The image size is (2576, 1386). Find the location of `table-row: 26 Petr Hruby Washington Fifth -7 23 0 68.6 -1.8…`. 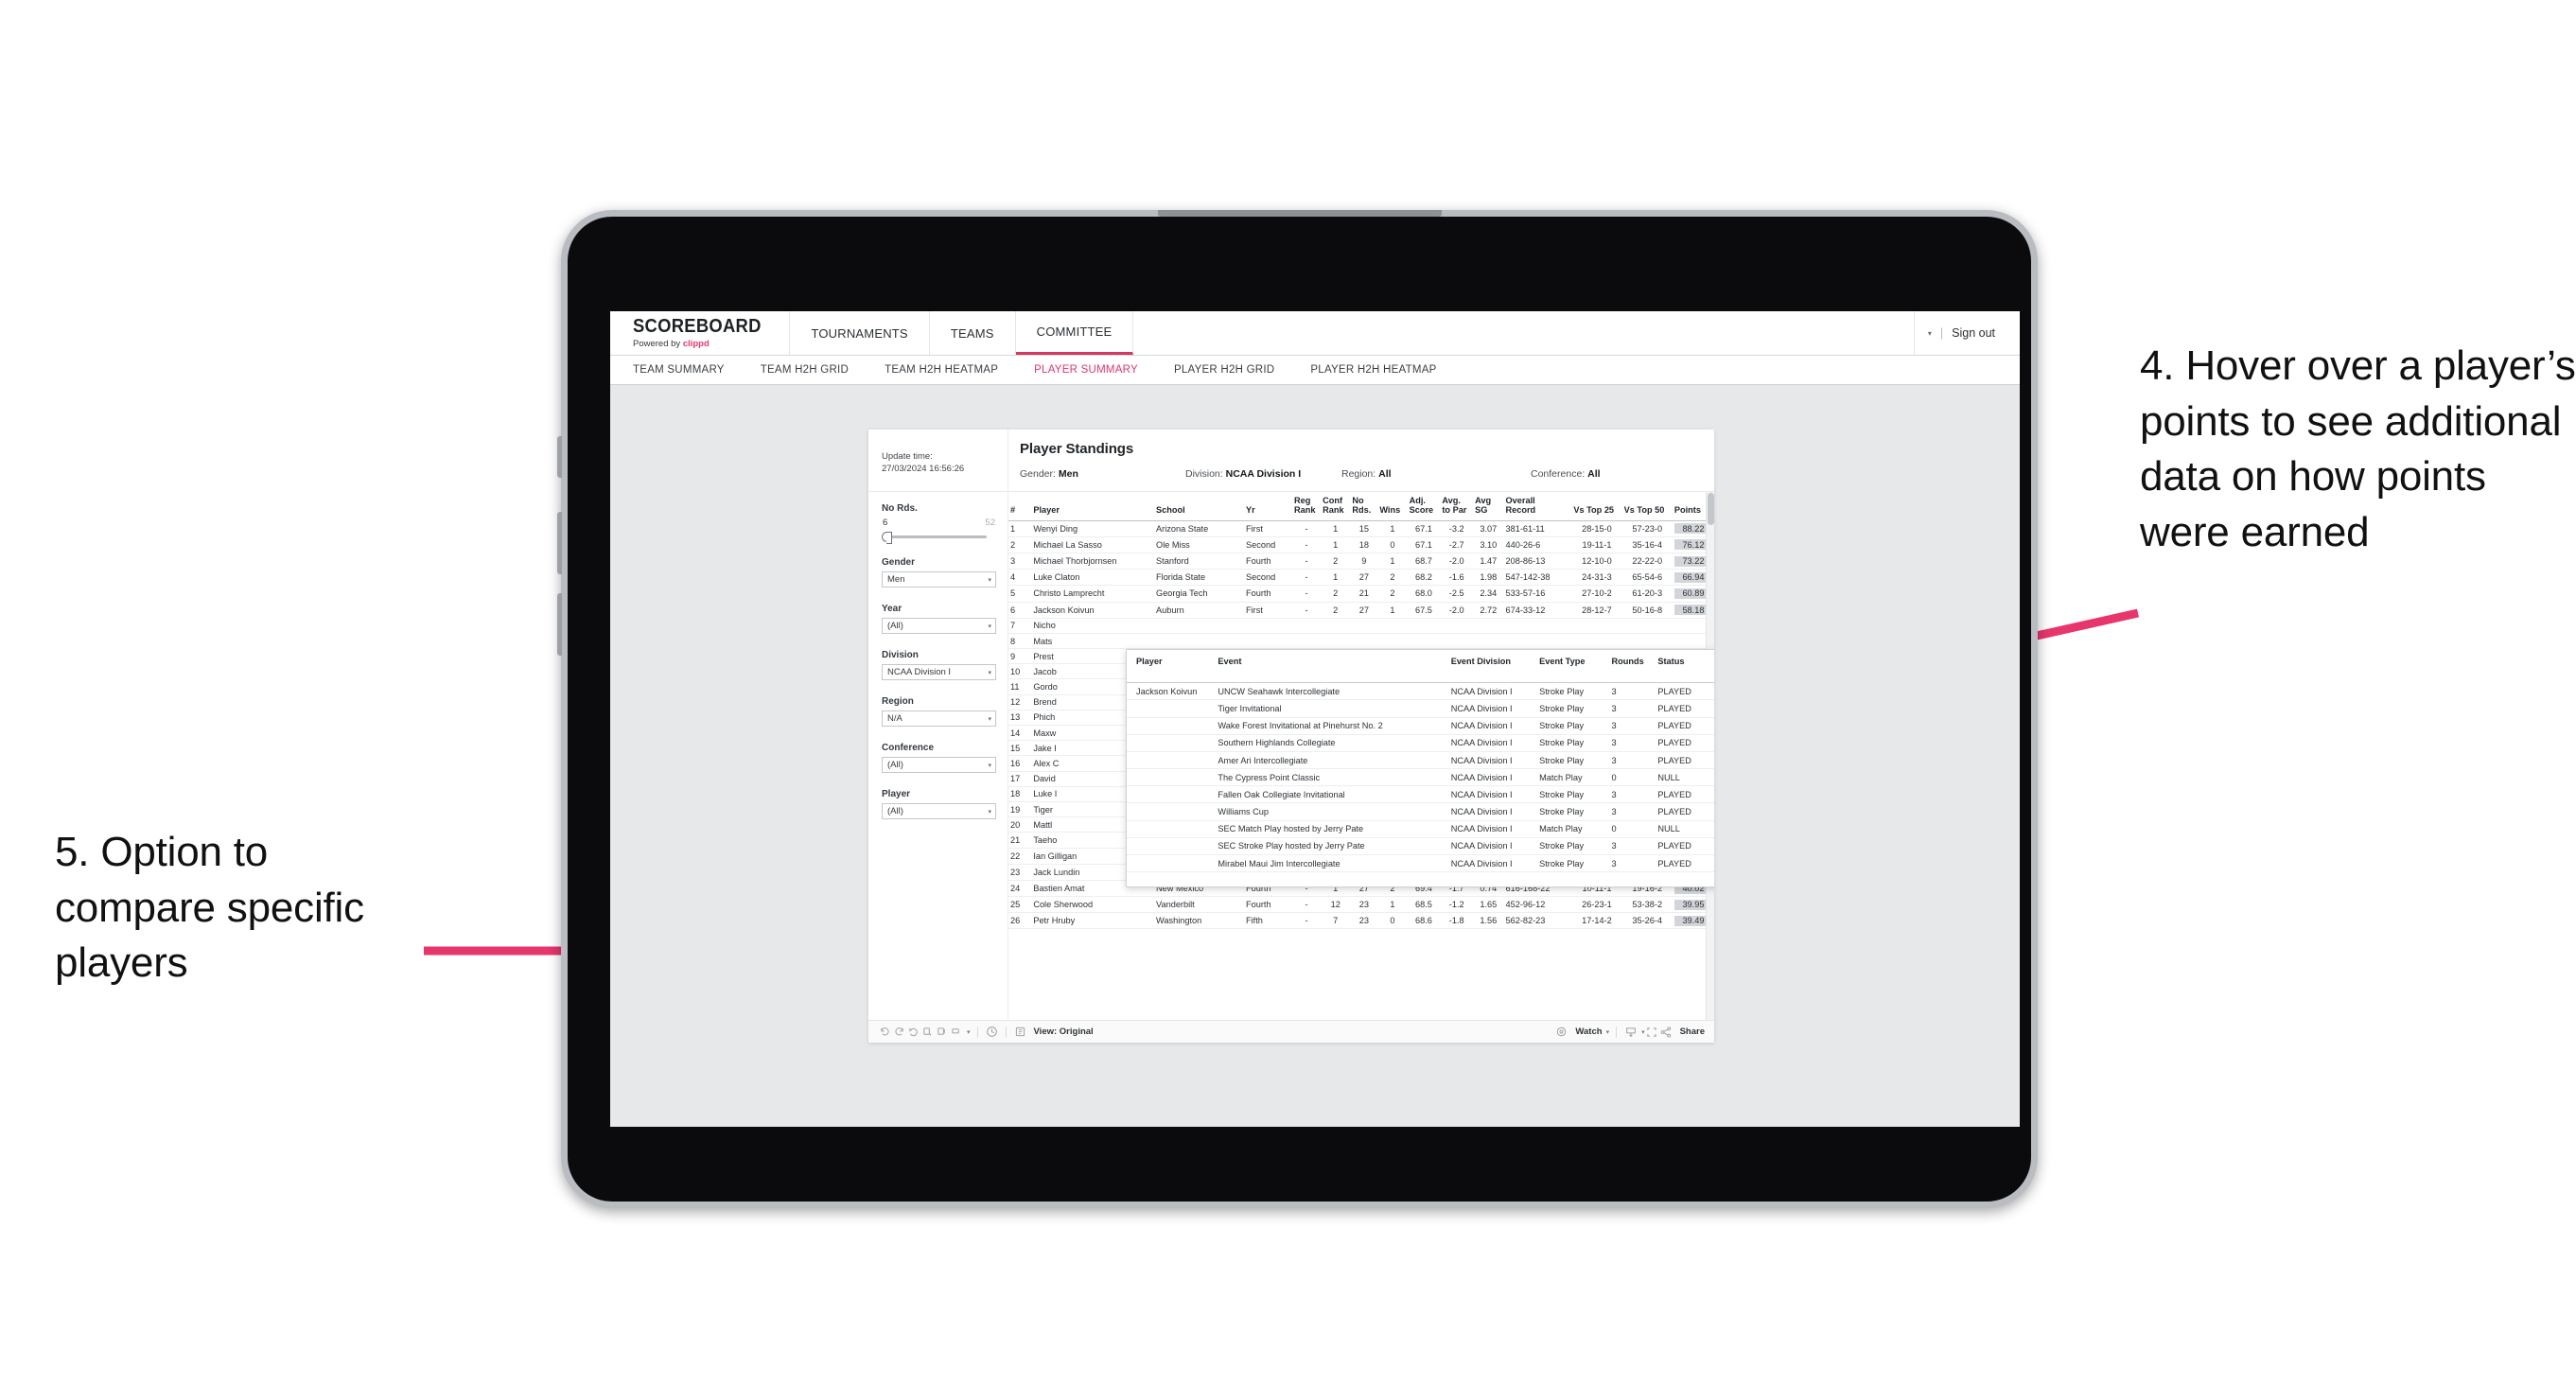

table-row: 26 Petr Hruby Washington Fifth -7 23 0 68.6 -1.8… is located at coordinates (1361, 921).